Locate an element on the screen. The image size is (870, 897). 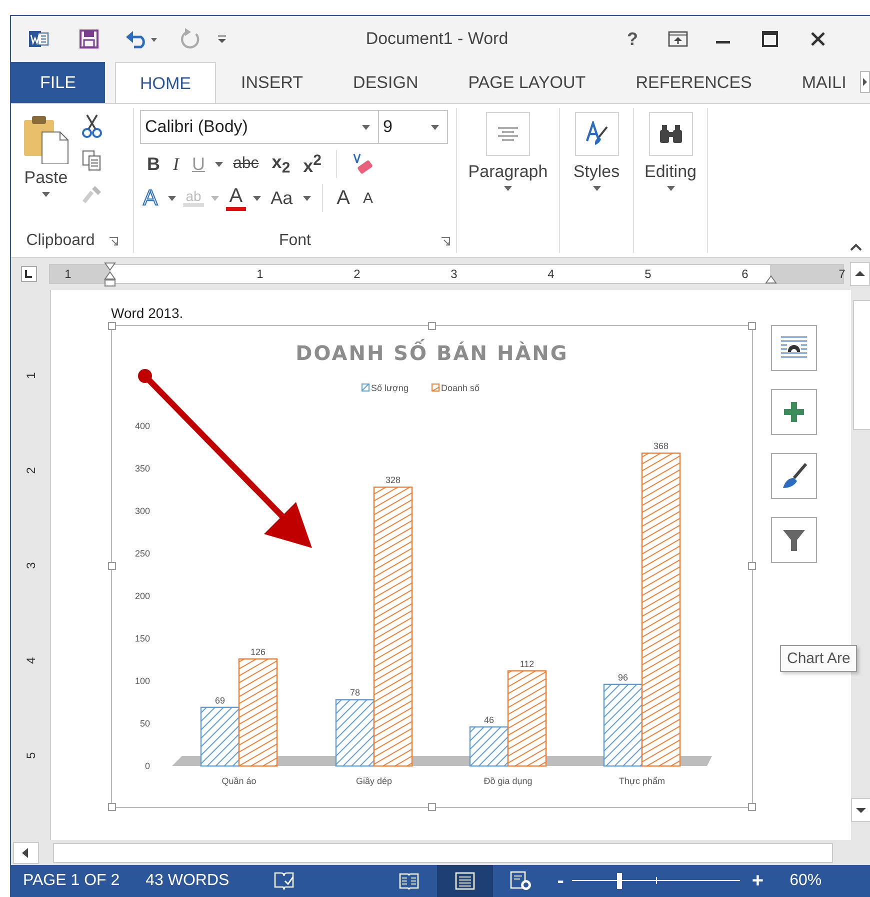
layout-options-button is located at coordinates (794, 348).